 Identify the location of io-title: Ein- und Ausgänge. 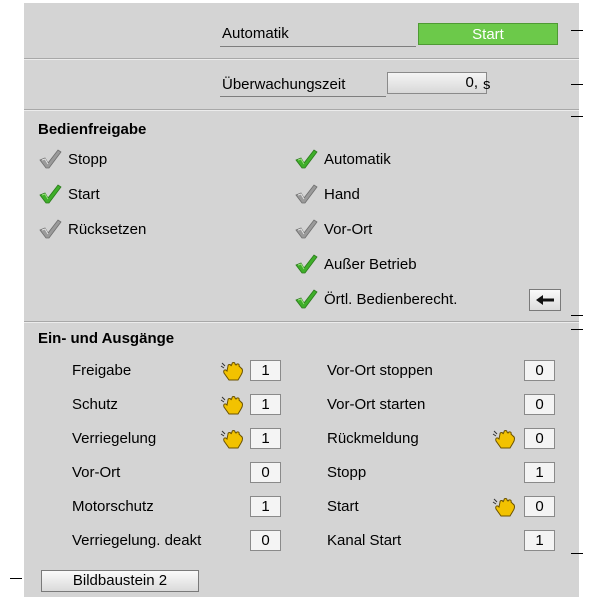
(106, 338).